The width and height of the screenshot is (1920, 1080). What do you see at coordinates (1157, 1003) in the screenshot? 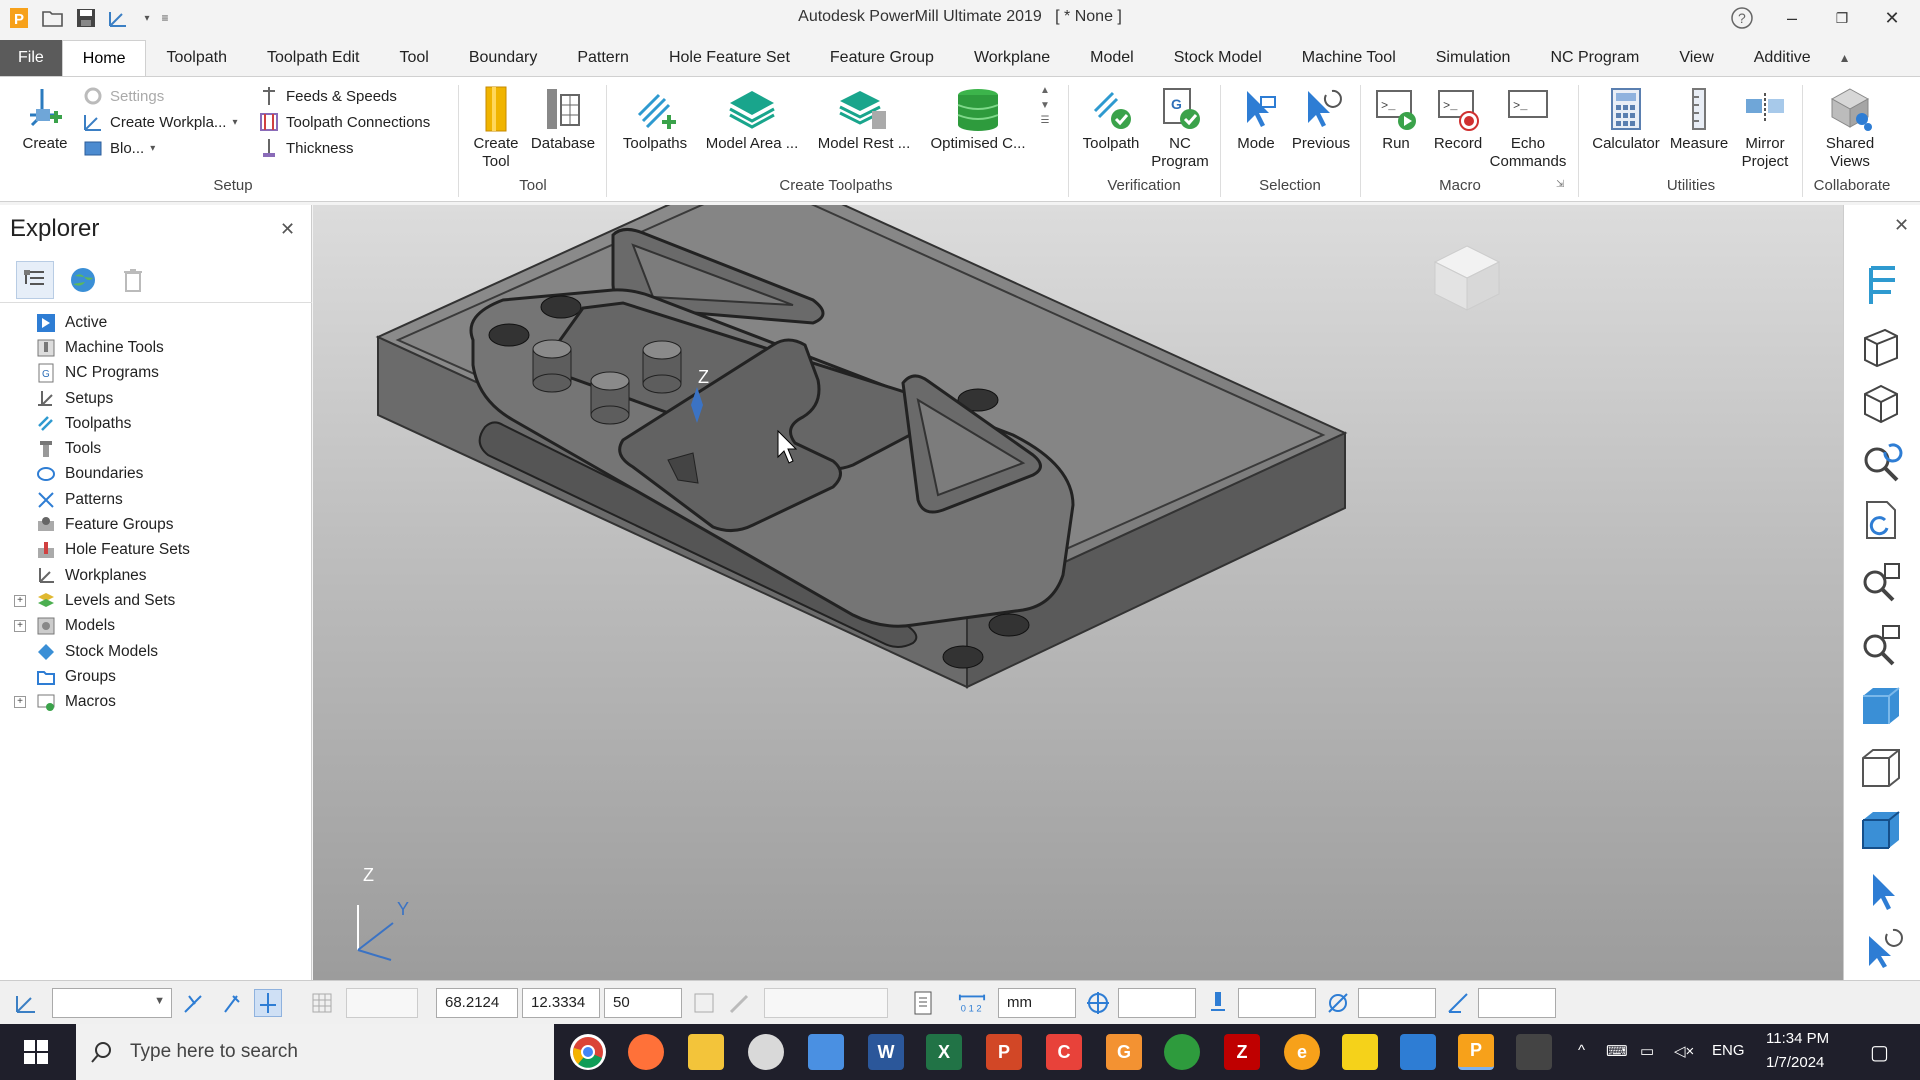
I see `tolerance-field` at bounding box center [1157, 1003].